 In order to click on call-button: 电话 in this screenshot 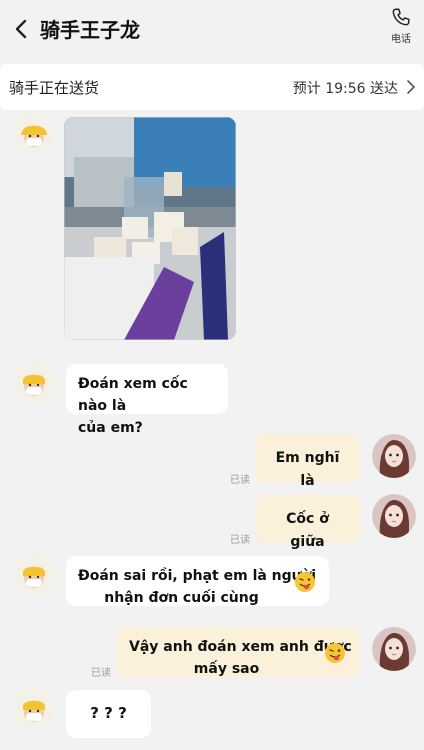, I will do `click(401, 28)`.